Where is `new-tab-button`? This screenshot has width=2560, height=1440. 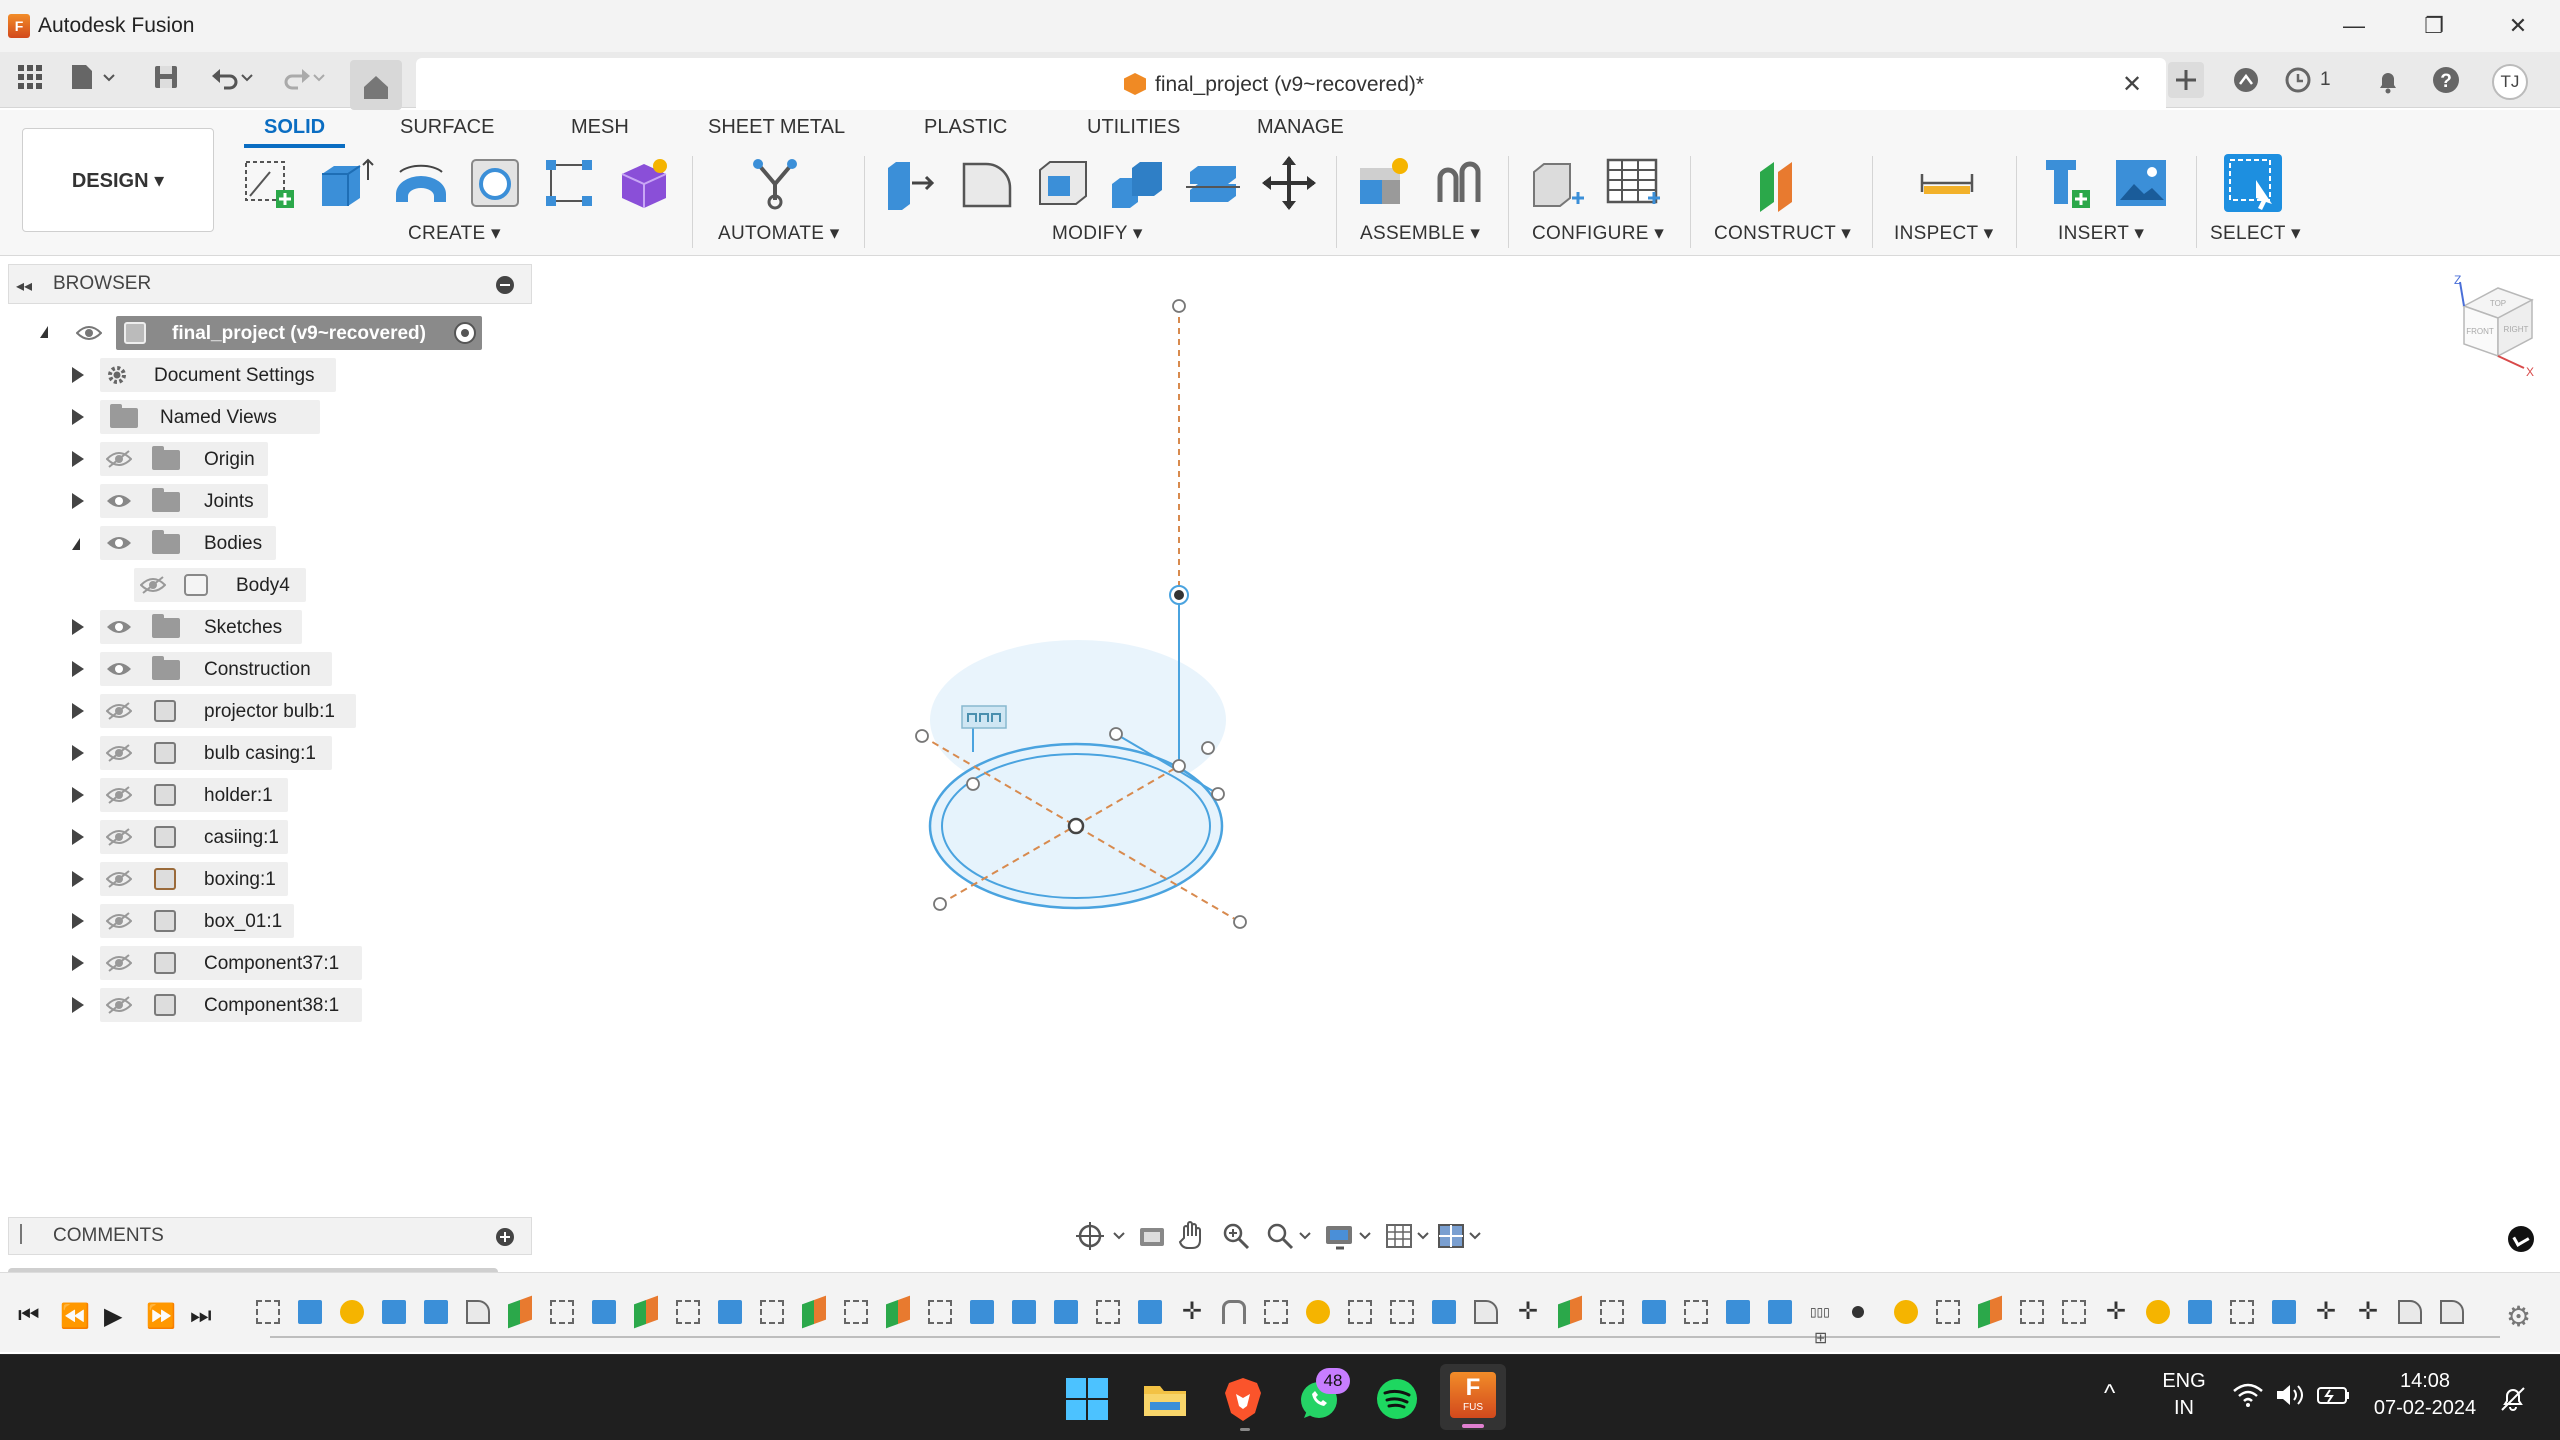 new-tab-button is located at coordinates (2186, 80).